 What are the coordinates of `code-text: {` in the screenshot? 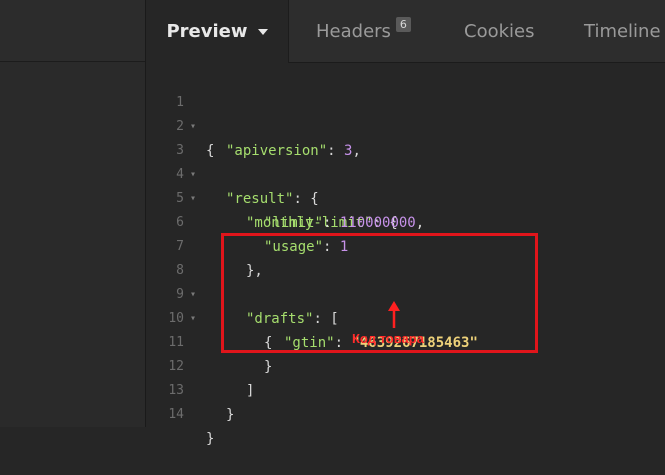 It's located at (210, 151).